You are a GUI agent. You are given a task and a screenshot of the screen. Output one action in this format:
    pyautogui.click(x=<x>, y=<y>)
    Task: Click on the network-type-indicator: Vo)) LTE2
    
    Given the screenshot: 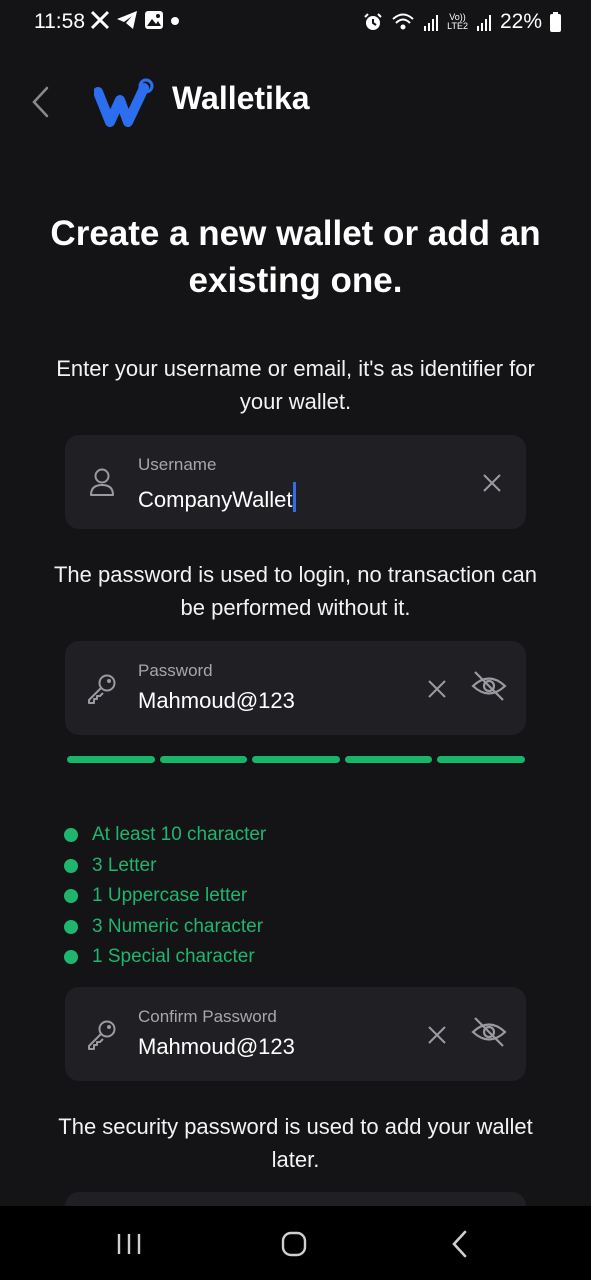 What is the action you would take?
    pyautogui.click(x=457, y=21)
    